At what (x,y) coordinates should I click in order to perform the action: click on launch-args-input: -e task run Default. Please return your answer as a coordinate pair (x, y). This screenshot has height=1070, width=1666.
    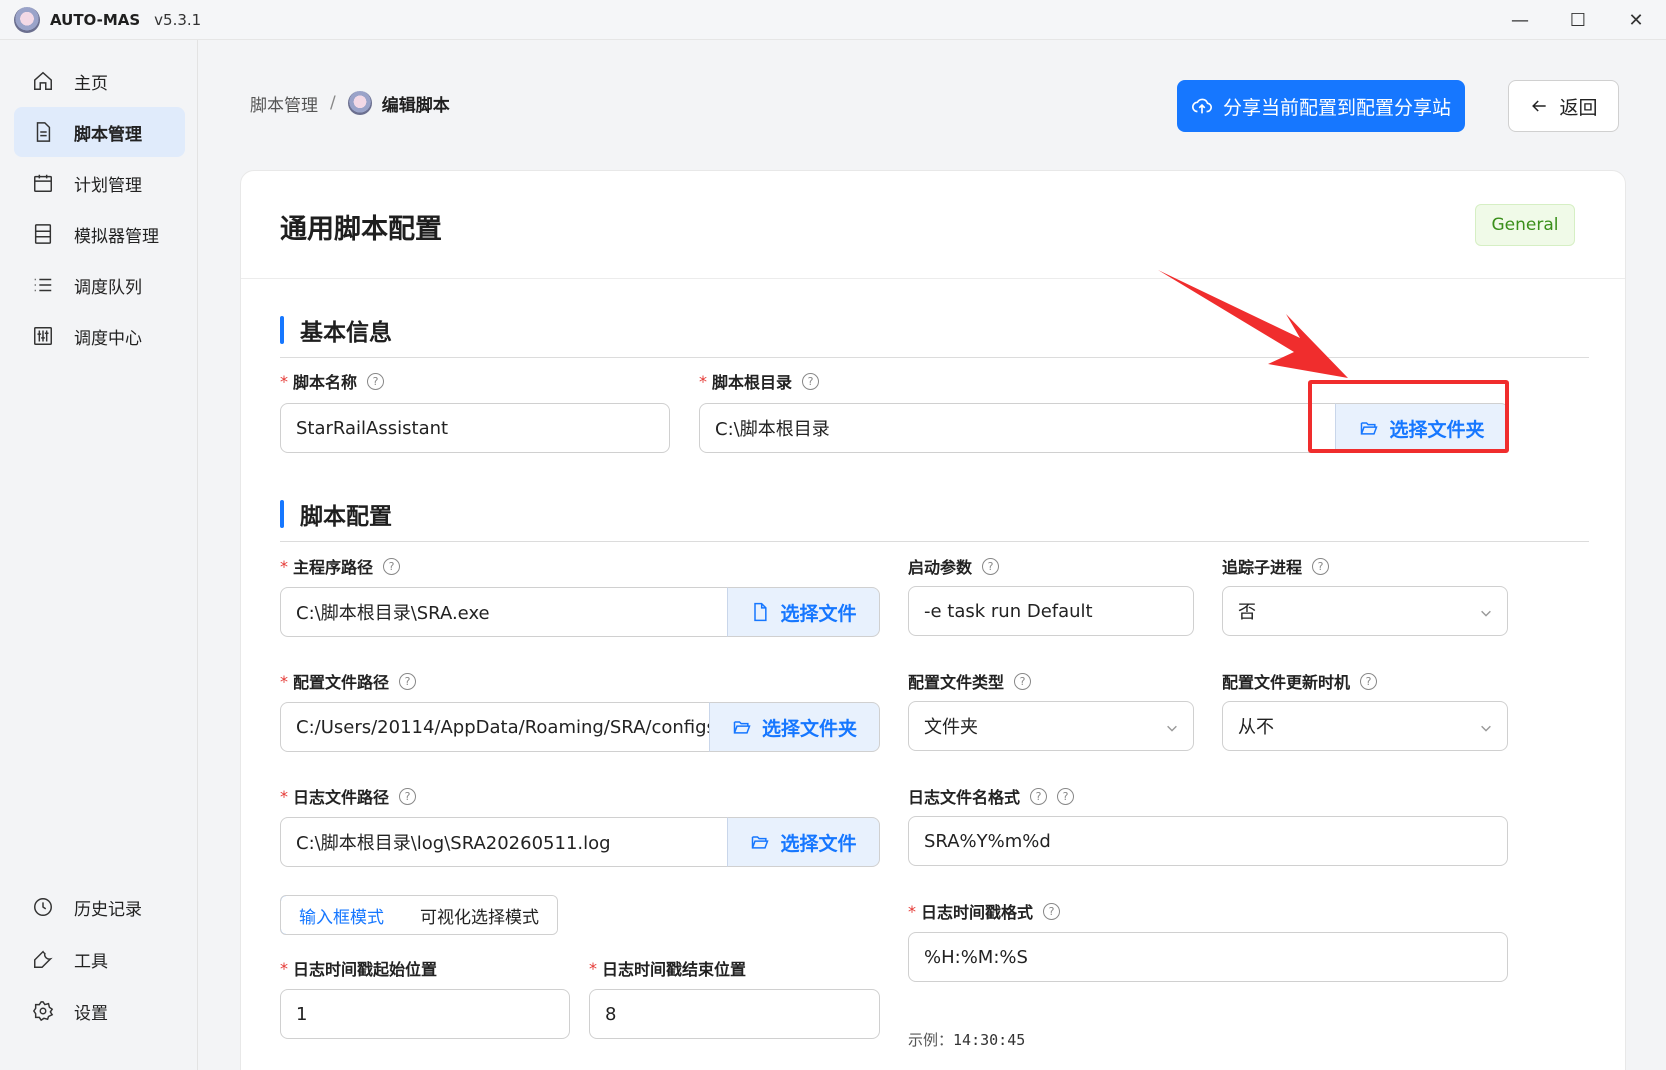
    Looking at the image, I should click on (1051, 611).